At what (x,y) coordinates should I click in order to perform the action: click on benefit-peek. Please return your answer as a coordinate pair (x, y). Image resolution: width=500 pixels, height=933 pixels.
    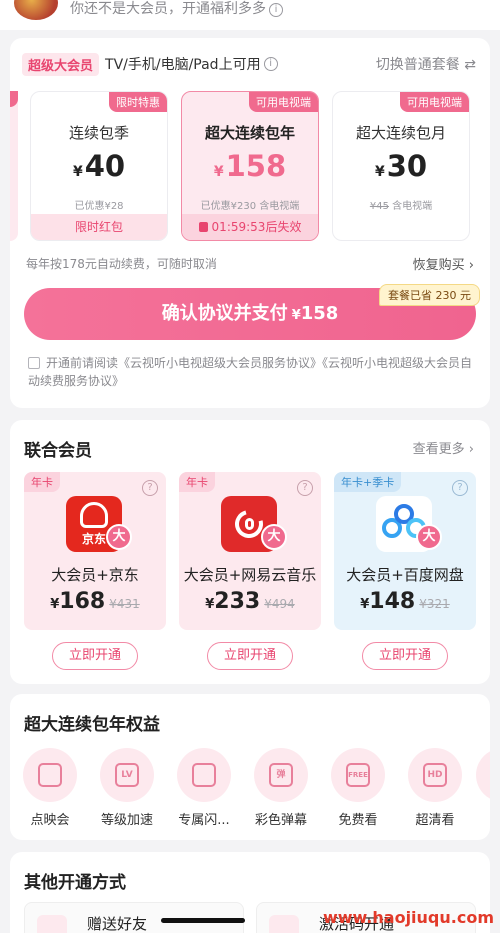
    Looking at the image, I should click on (483, 775).